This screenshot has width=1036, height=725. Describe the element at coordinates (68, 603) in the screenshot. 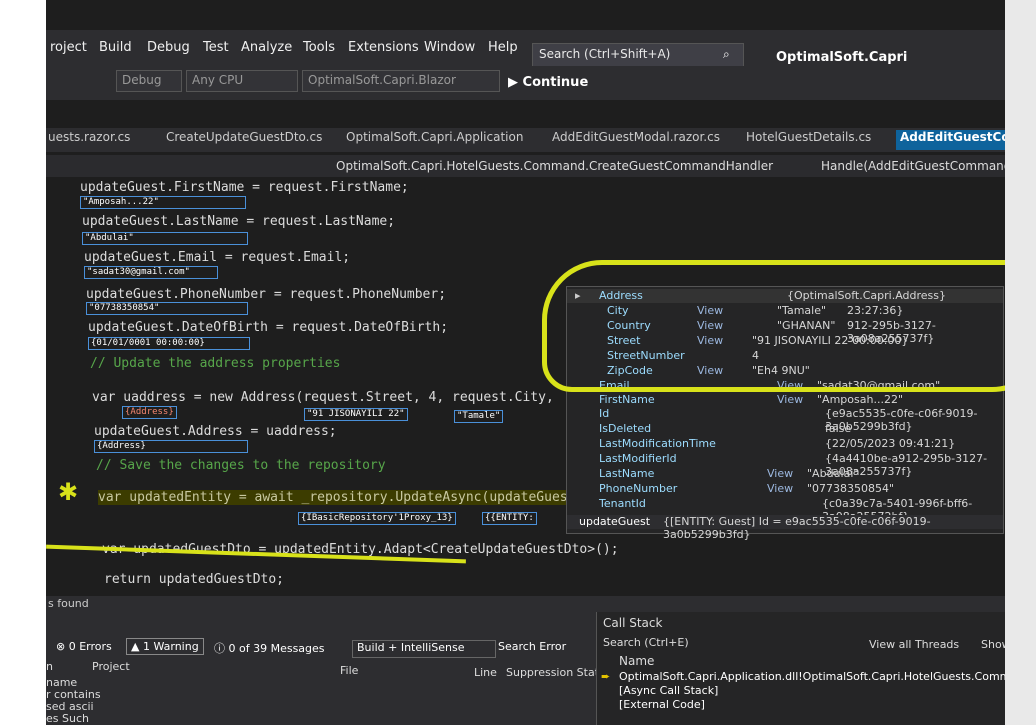

I see `status-found: s found` at that location.